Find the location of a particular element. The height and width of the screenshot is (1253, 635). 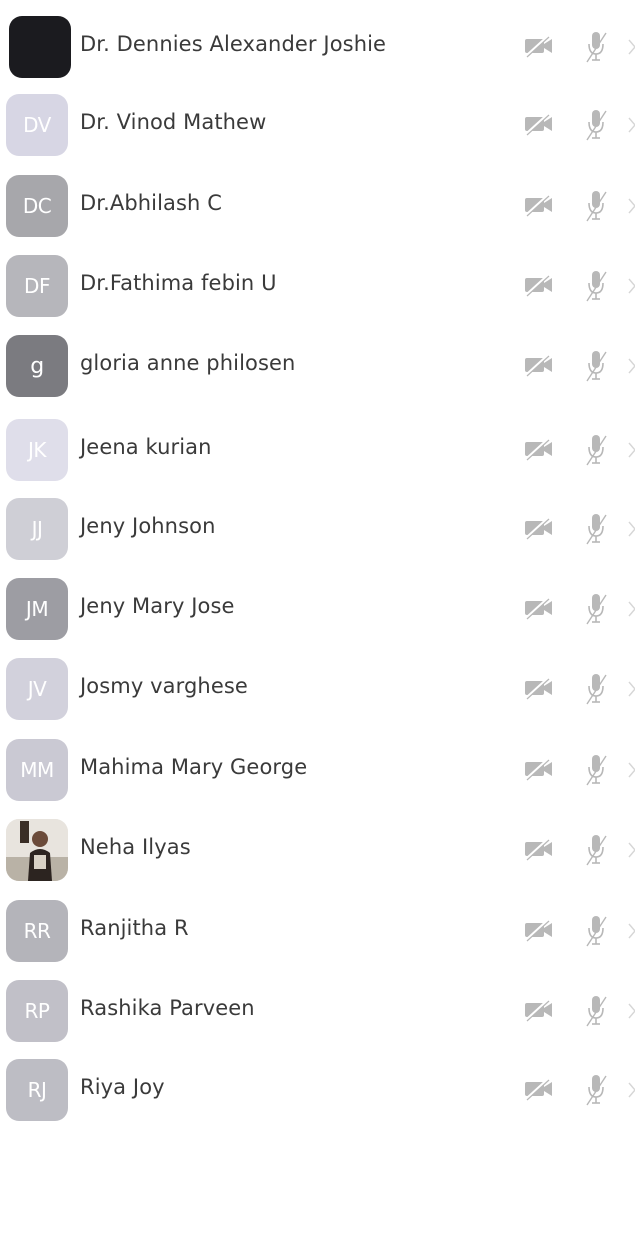

avatar: DC is located at coordinates (37, 206).